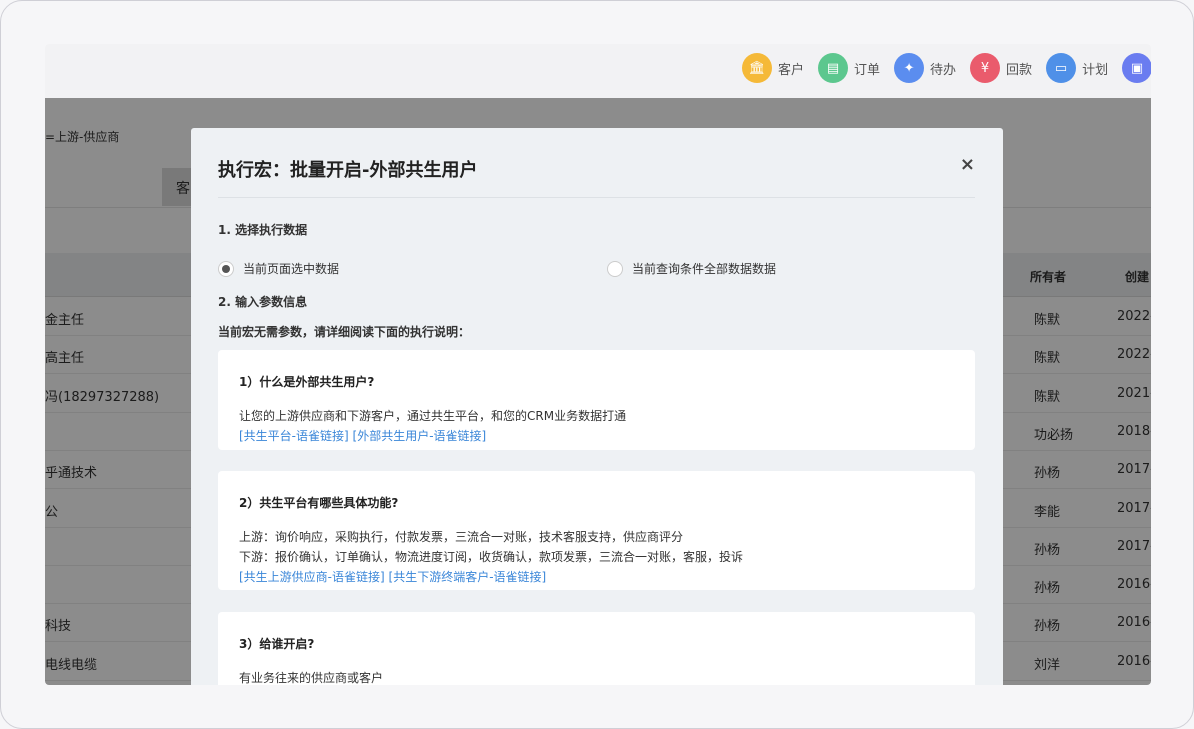 This screenshot has height=729, width=1194. I want to click on walking-icon: ✦, so click(909, 68).